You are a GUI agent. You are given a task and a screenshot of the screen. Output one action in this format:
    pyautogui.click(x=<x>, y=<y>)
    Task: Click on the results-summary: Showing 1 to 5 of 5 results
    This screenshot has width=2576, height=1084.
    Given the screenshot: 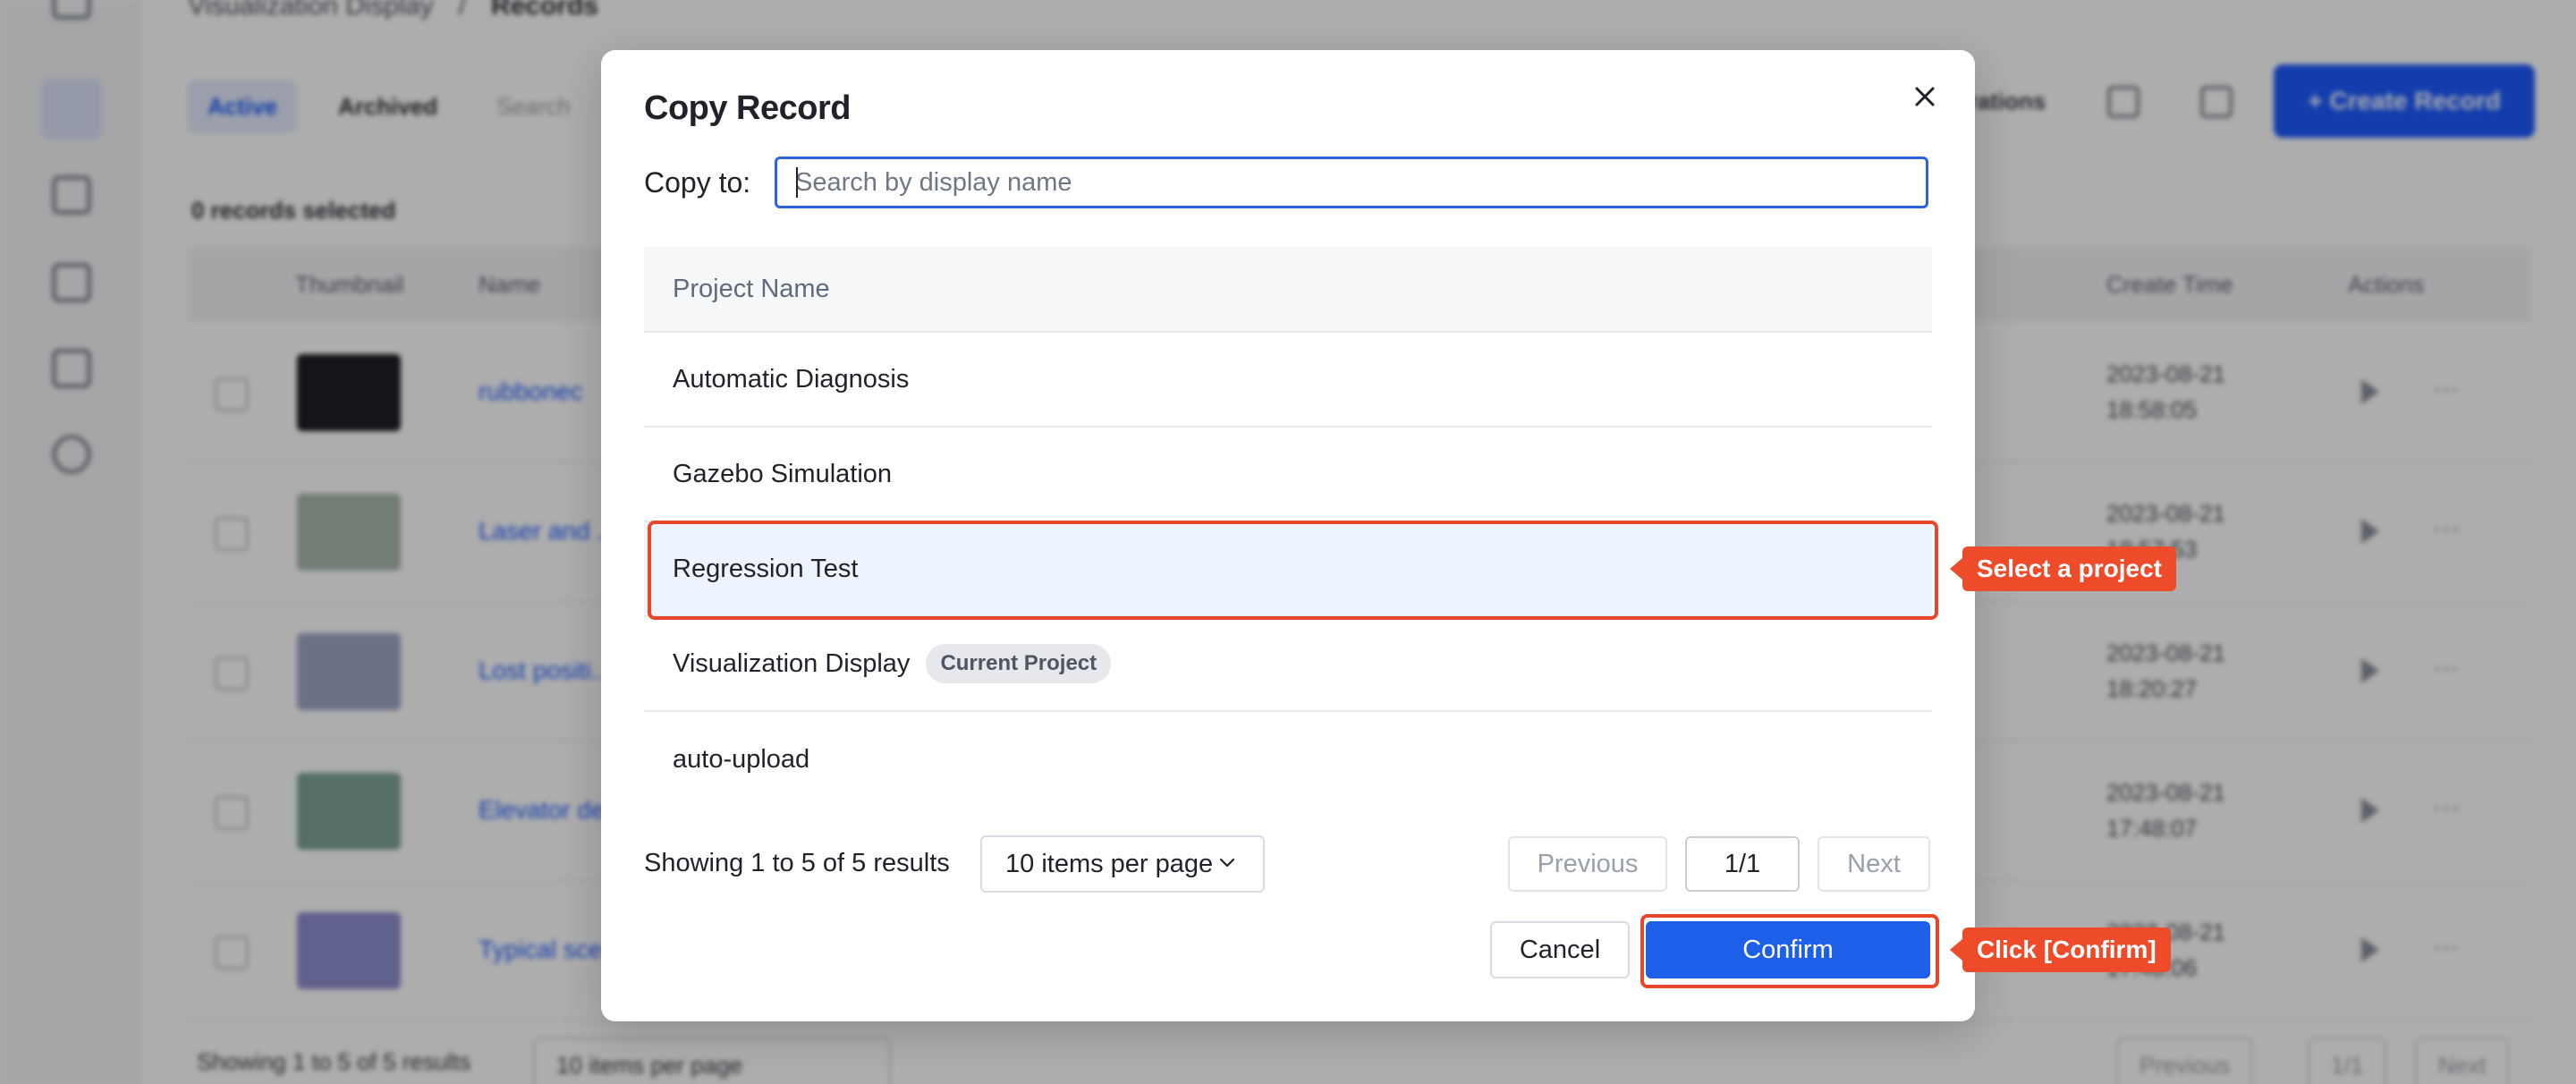 What is the action you would take?
    pyautogui.click(x=797, y=863)
    